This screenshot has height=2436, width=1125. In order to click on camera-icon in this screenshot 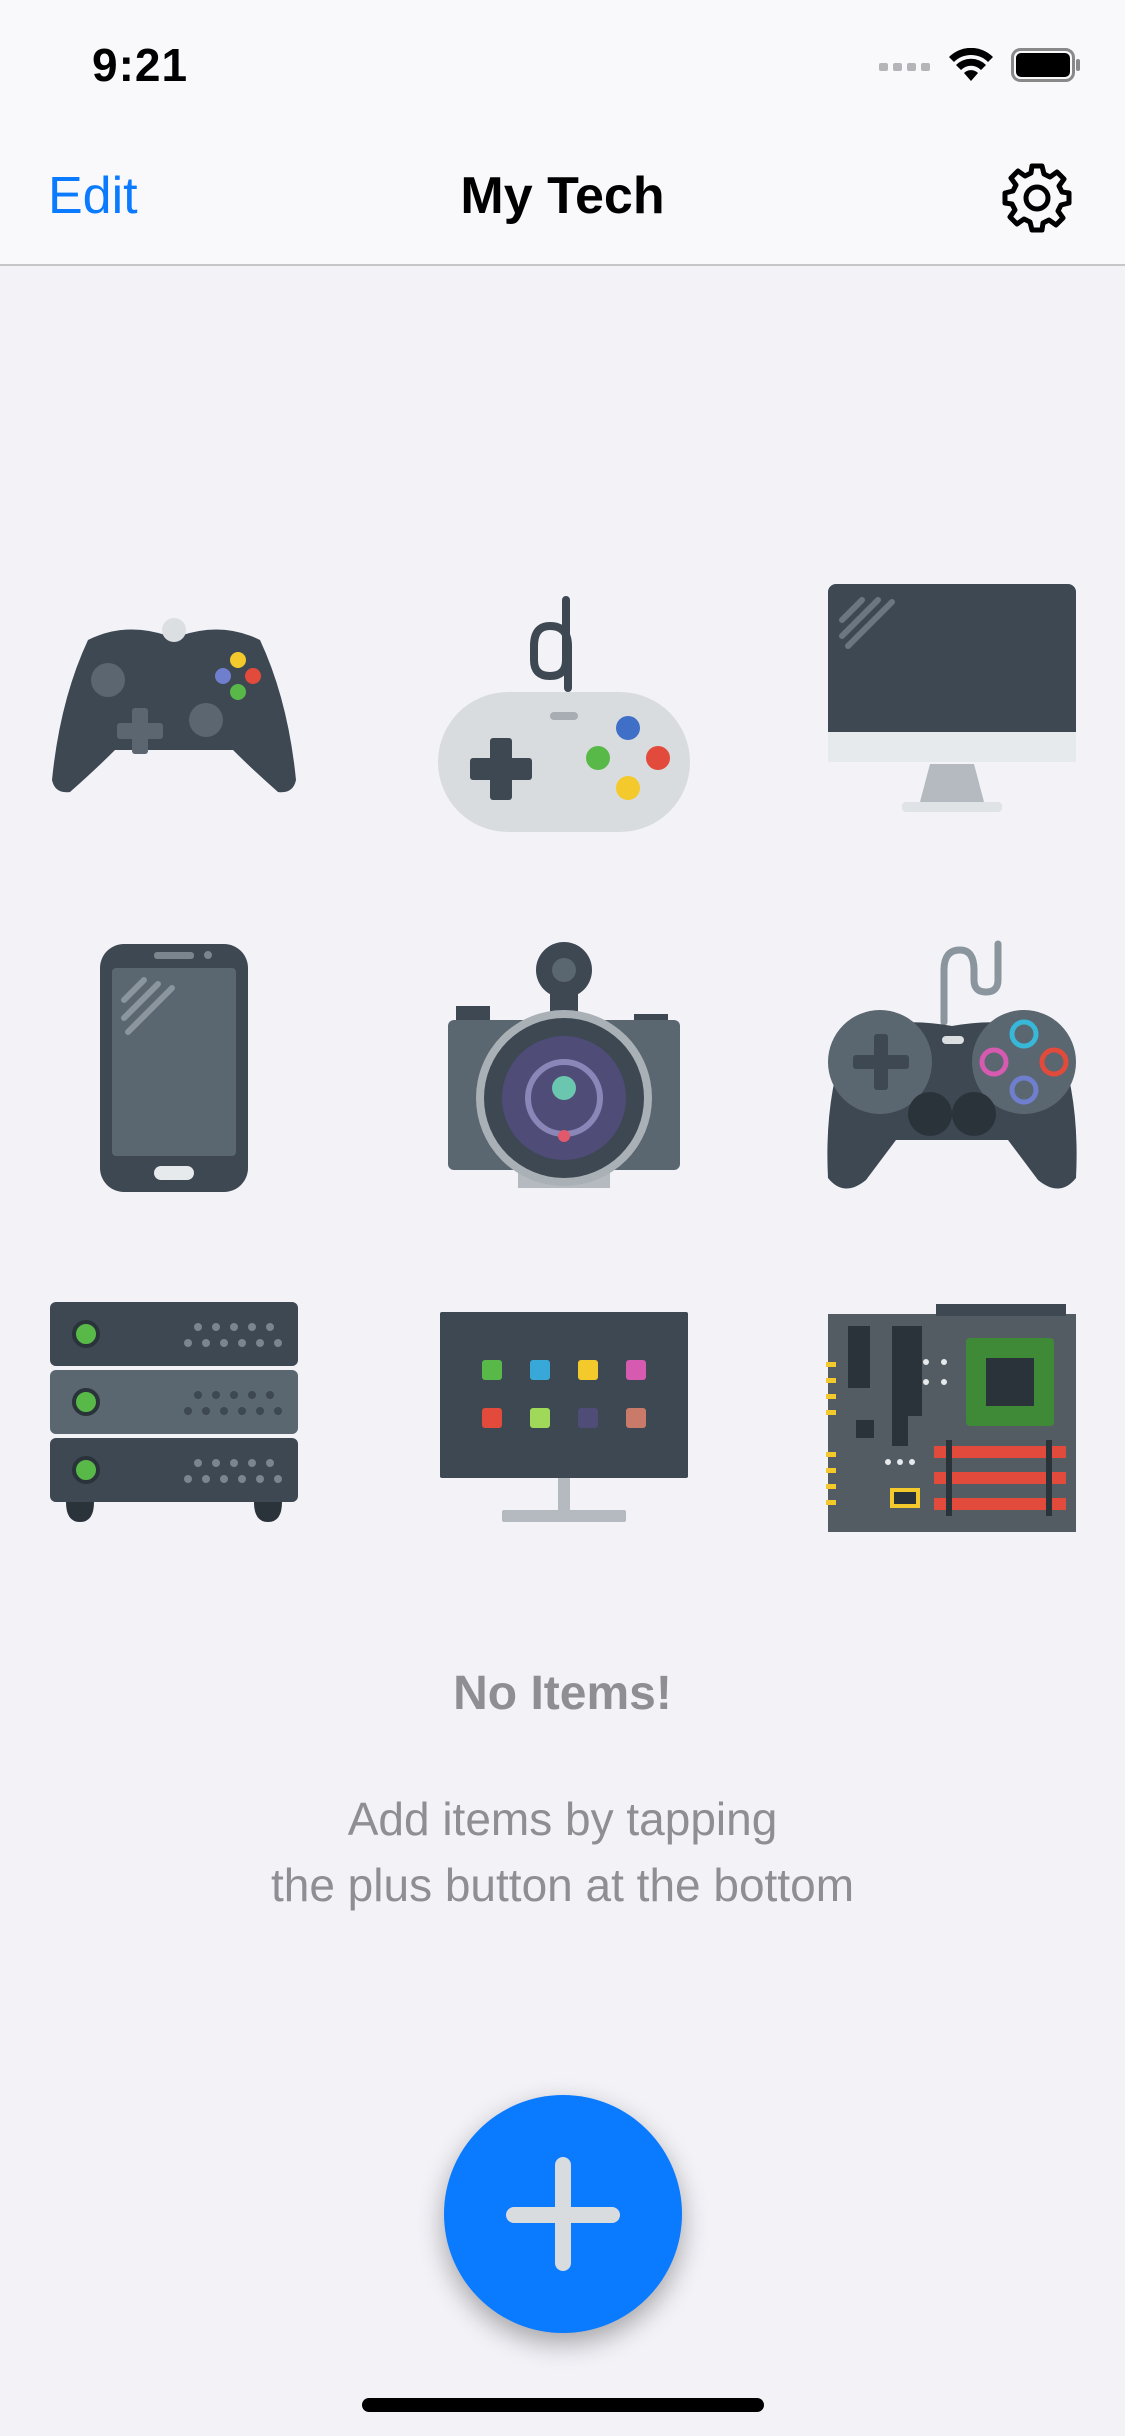, I will do `click(564, 1065)`.